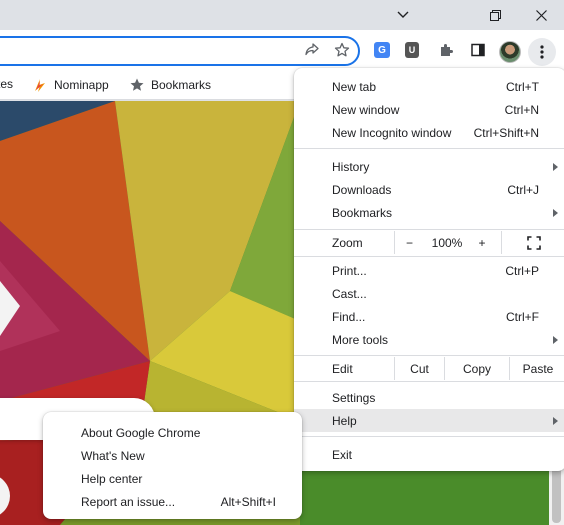 This screenshot has width=564, height=525. I want to click on side-panel-icon, so click(478, 50).